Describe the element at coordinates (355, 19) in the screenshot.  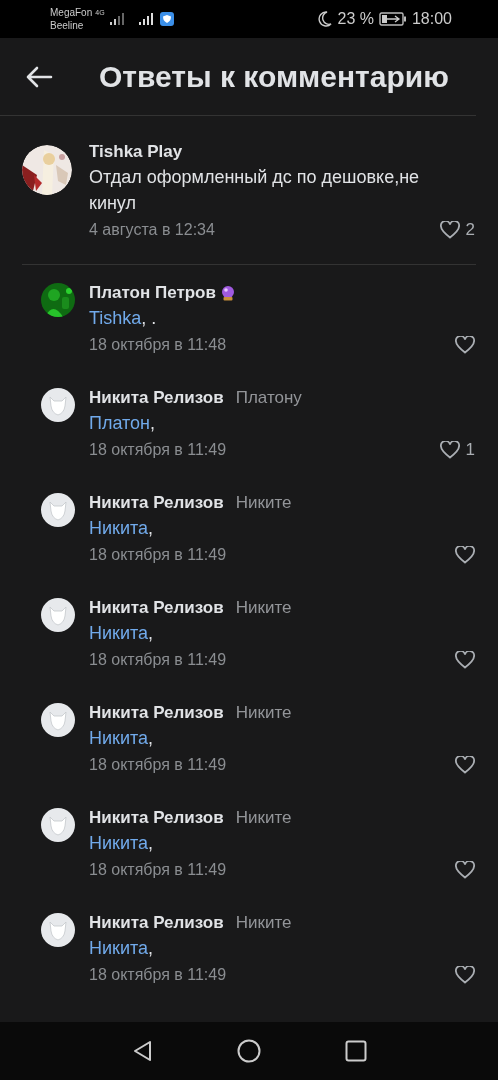
I see `battery-percent: 23 %` at that location.